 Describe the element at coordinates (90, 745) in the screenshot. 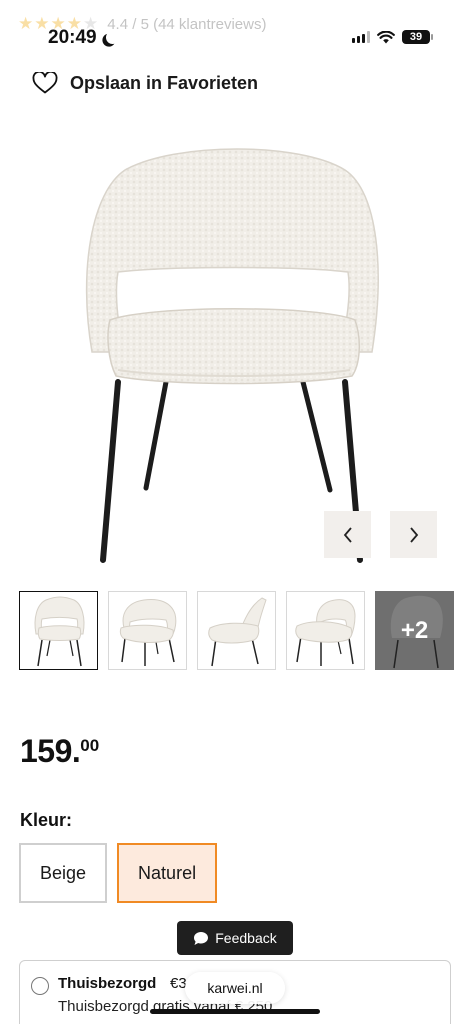

I see `price-cents: 00` at that location.